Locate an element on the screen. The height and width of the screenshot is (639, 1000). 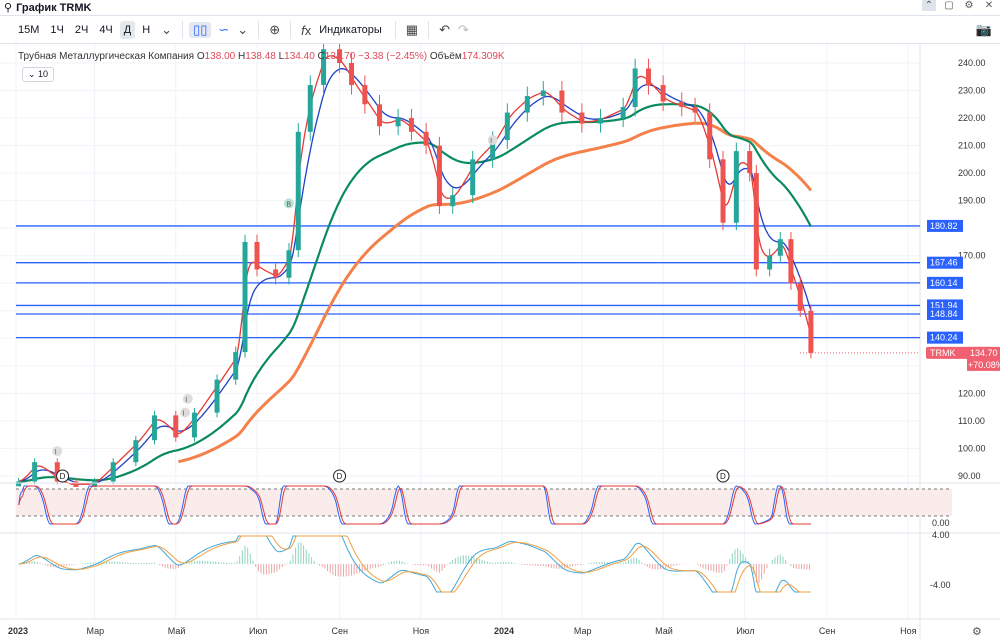
level-price-label: 160.14 is located at coordinates (944, 283).